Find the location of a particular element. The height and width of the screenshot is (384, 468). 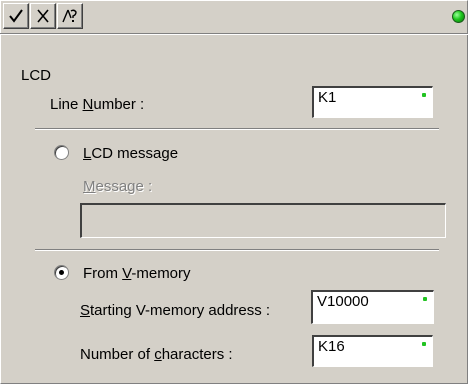

vmemory-radio is located at coordinates (61, 272).